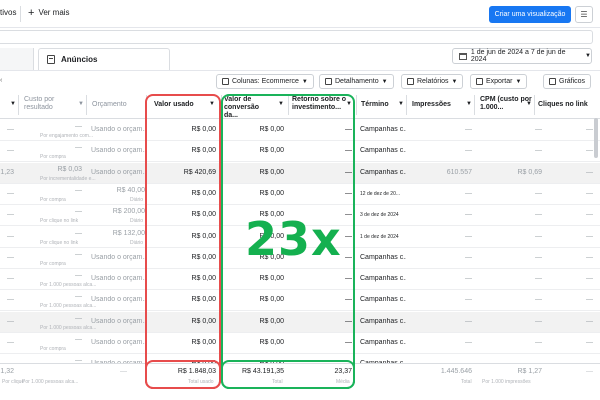  I want to click on charts-button: Gráficos, so click(567, 81).